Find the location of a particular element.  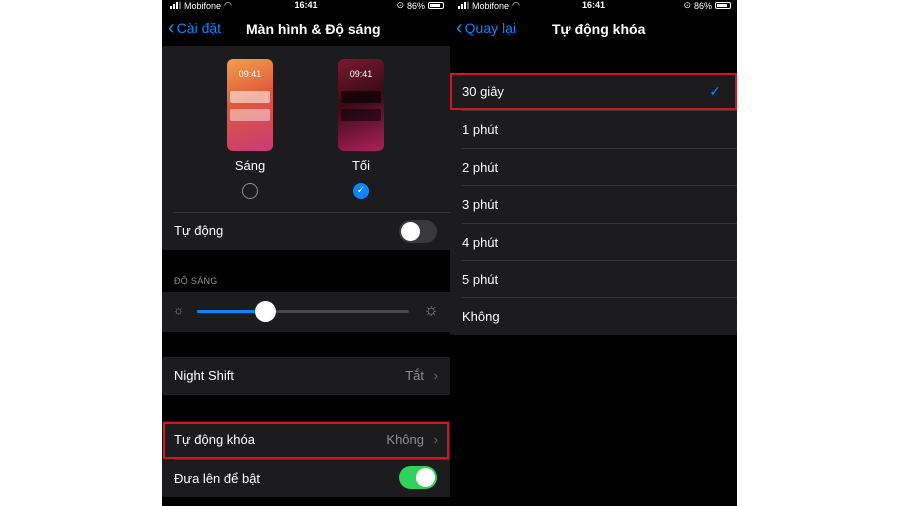

nav-bar: ‹ Quay lại Tự động khóa is located at coordinates (593, 29).